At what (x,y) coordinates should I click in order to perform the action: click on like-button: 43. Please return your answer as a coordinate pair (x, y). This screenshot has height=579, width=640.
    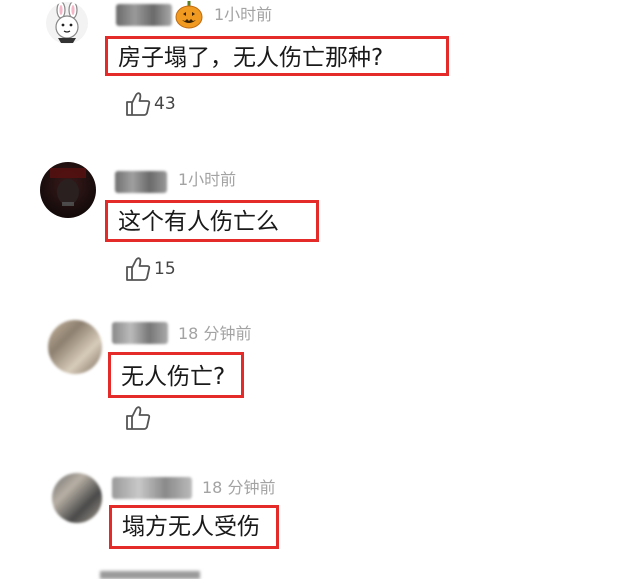
    Looking at the image, I should click on (150, 104).